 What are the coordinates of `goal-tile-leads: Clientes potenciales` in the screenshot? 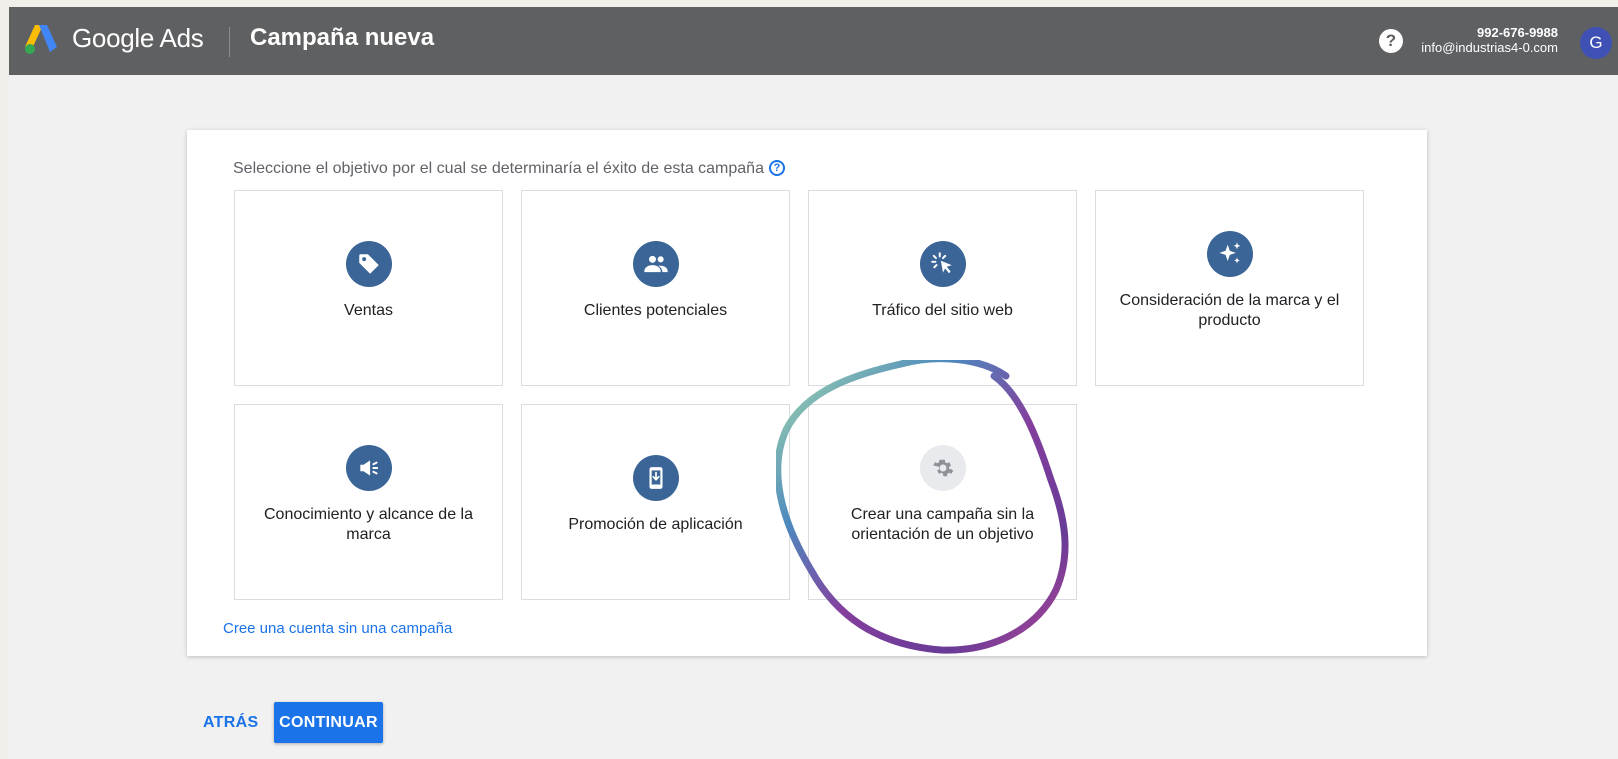 It's located at (655, 288).